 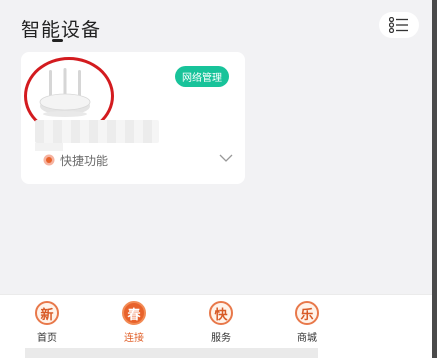 What do you see at coordinates (202, 76) in the screenshot?
I see `network-manage-button: 网络管理` at bounding box center [202, 76].